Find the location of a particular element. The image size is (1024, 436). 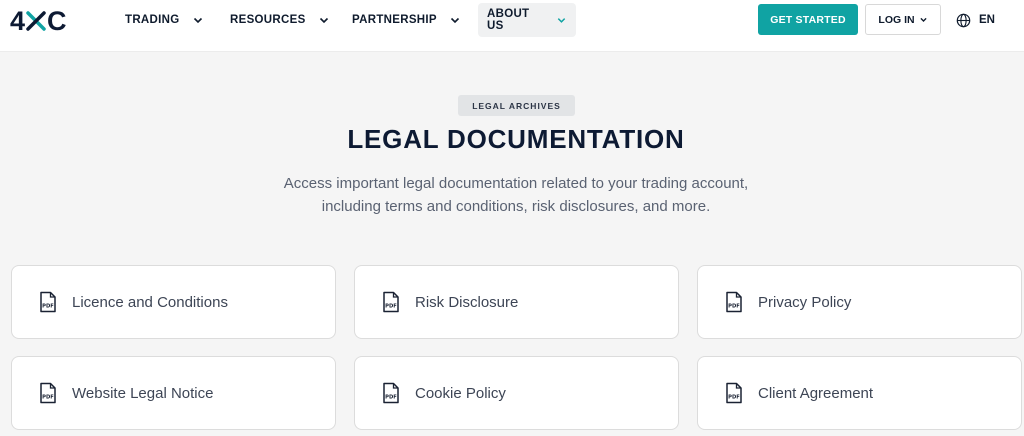

get-started-button: GET STARTED is located at coordinates (808, 19).